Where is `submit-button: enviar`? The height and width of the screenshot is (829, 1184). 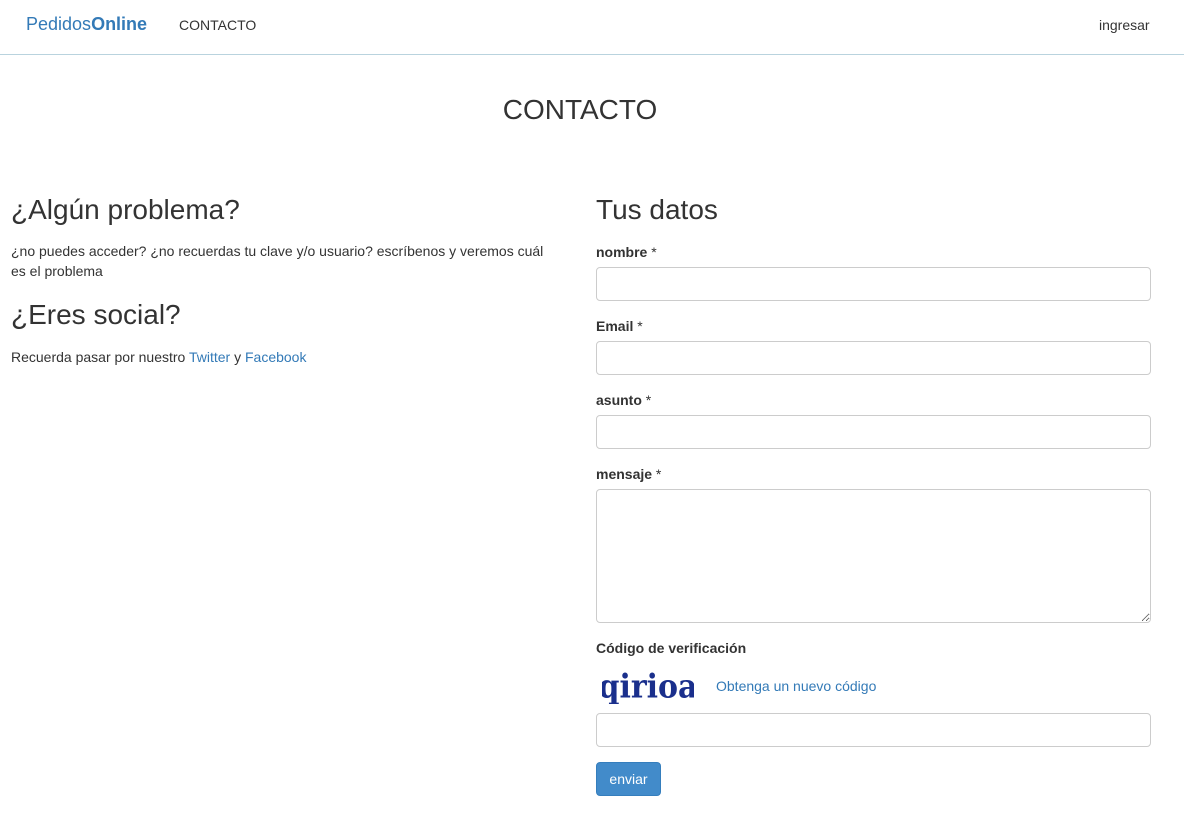
submit-button: enviar is located at coordinates (628, 779).